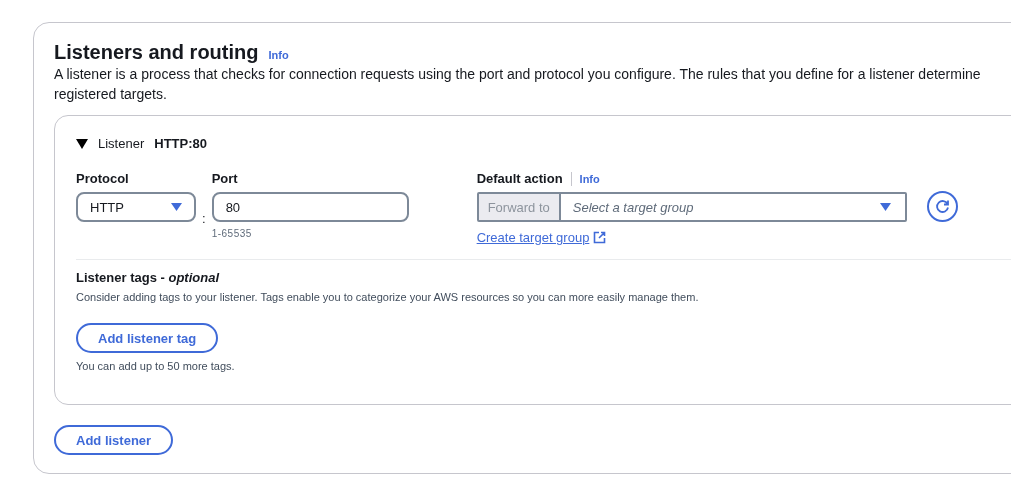  I want to click on tags-note: You can add up to 50 more tags., so click(156, 366).